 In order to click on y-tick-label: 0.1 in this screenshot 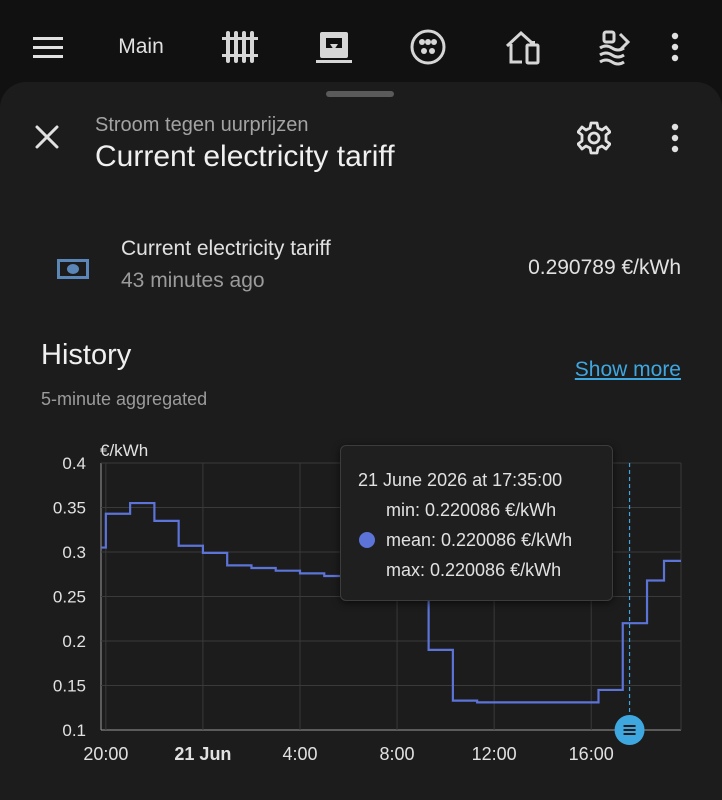, I will do `click(74, 730)`.